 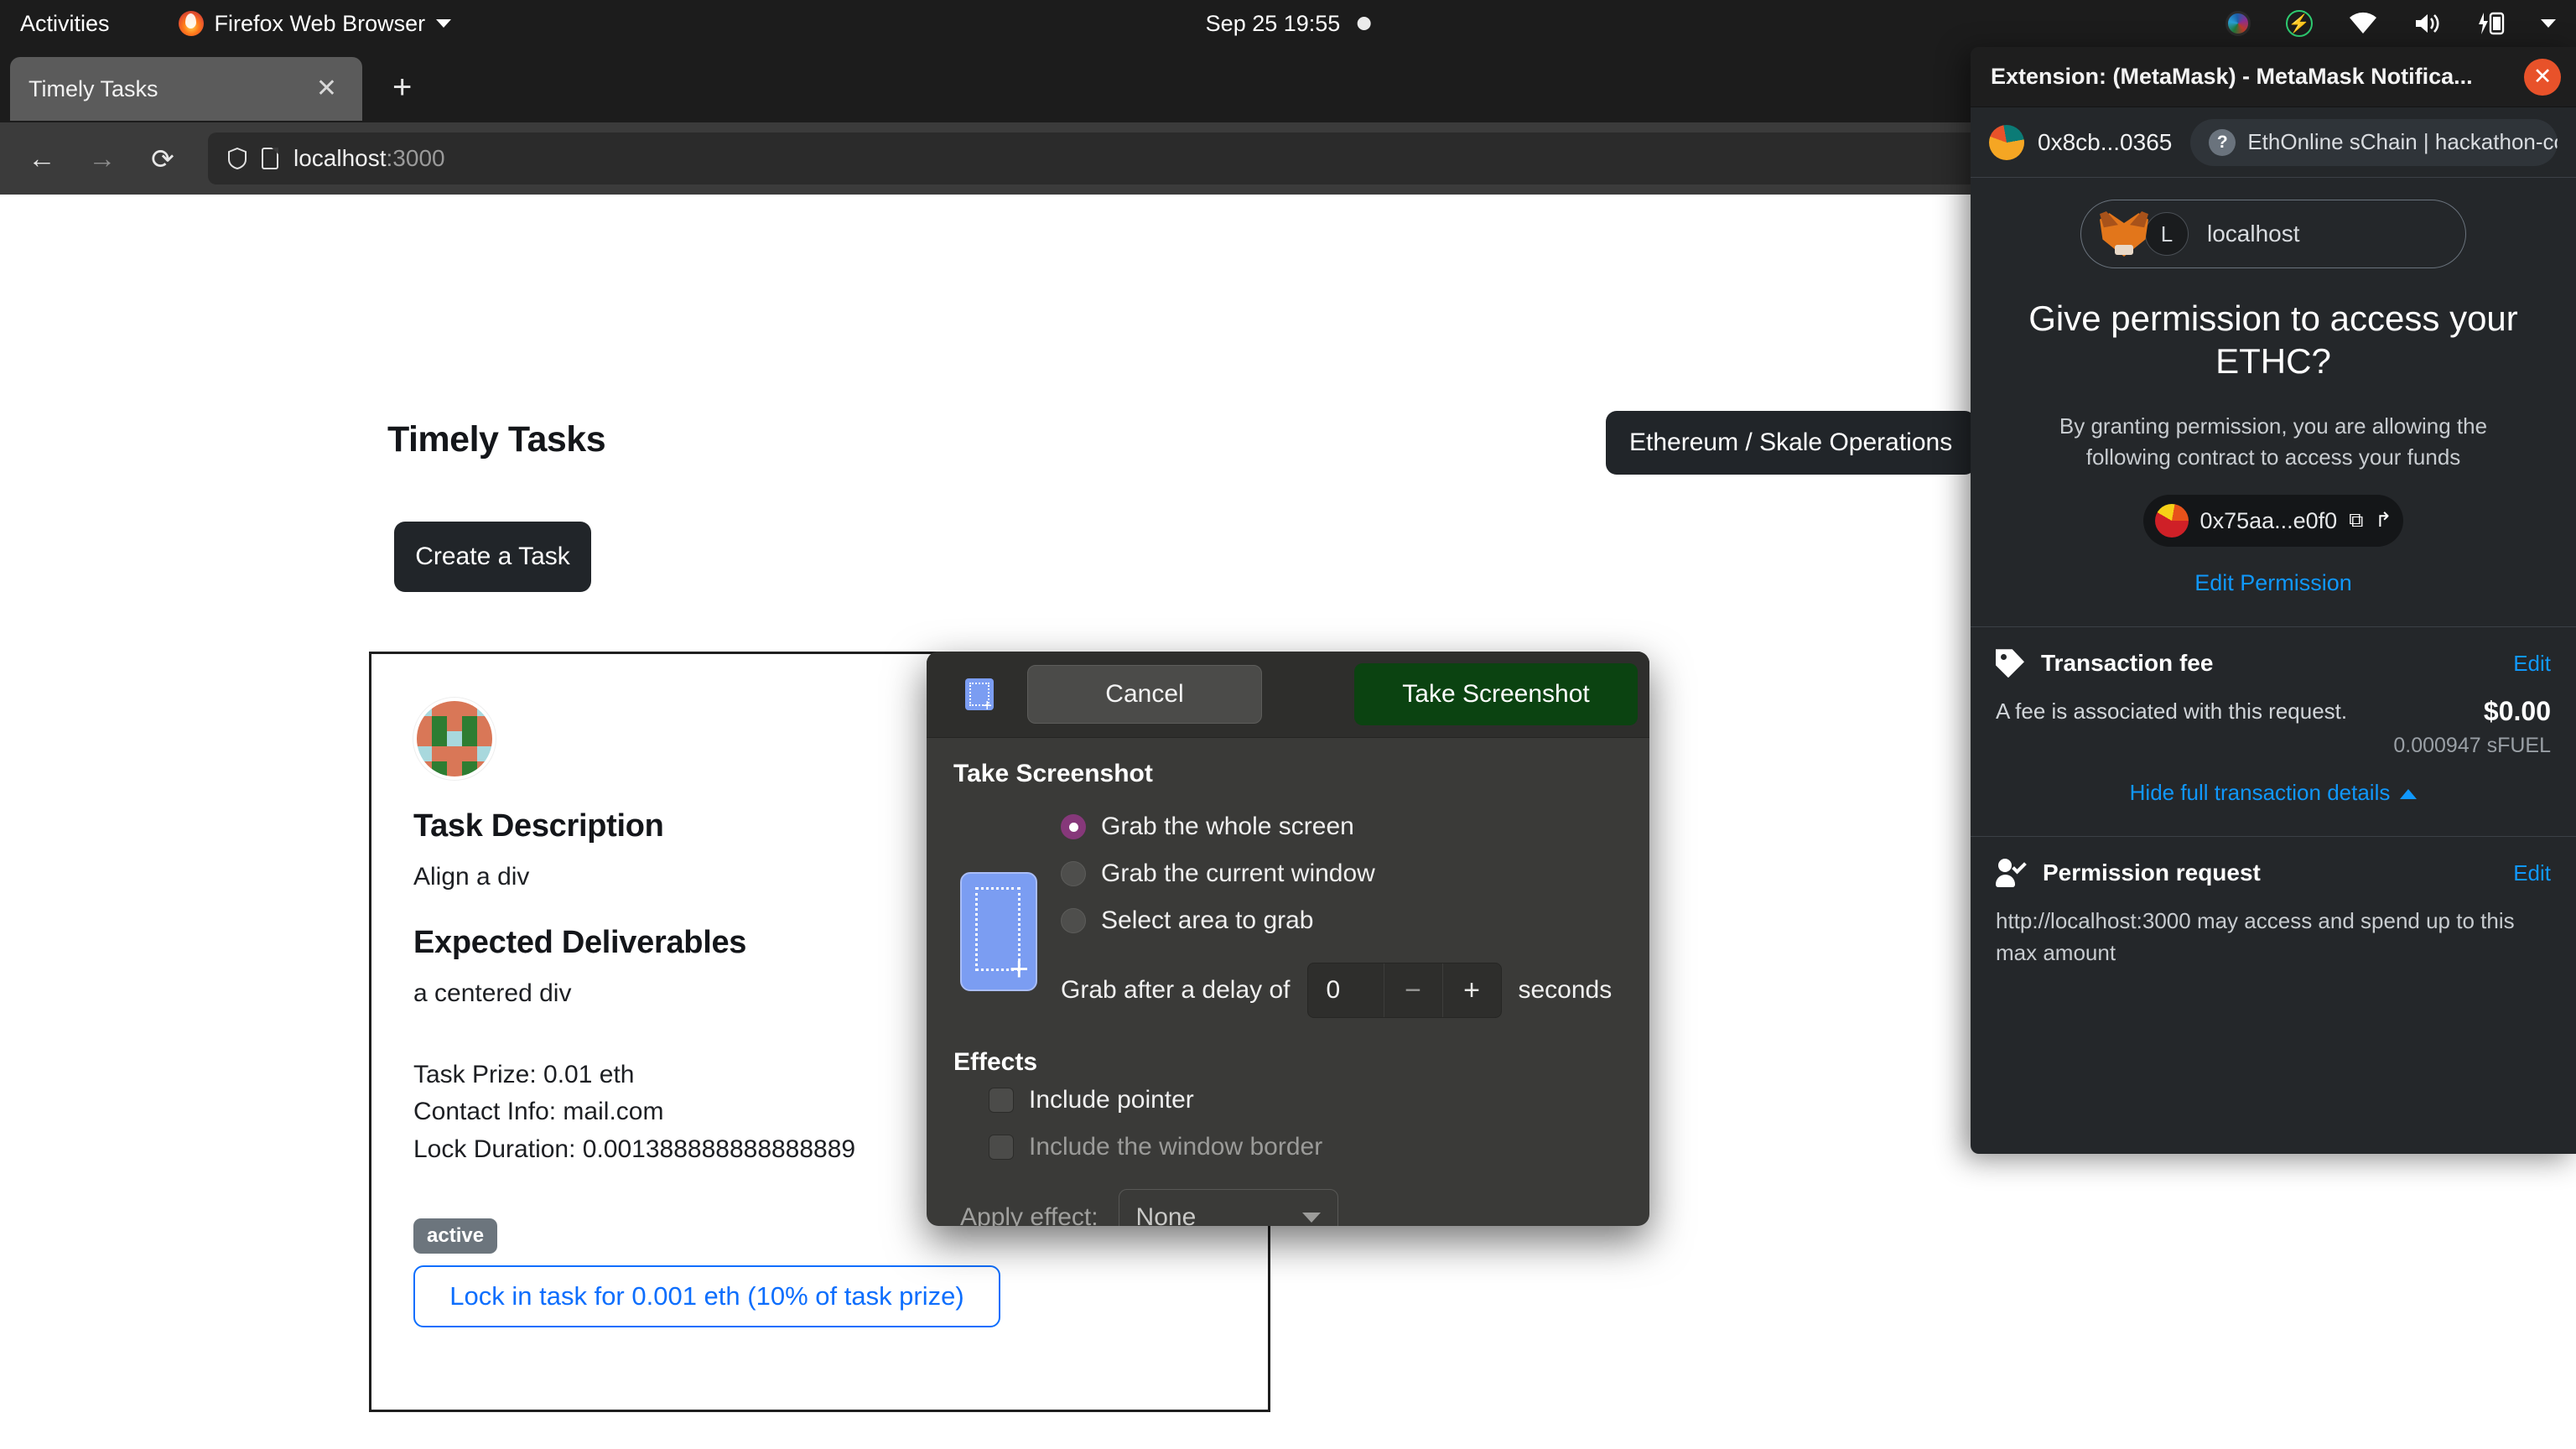 What do you see at coordinates (2260, 793) in the screenshot?
I see `hide-details-label: Hide full transaction details` at bounding box center [2260, 793].